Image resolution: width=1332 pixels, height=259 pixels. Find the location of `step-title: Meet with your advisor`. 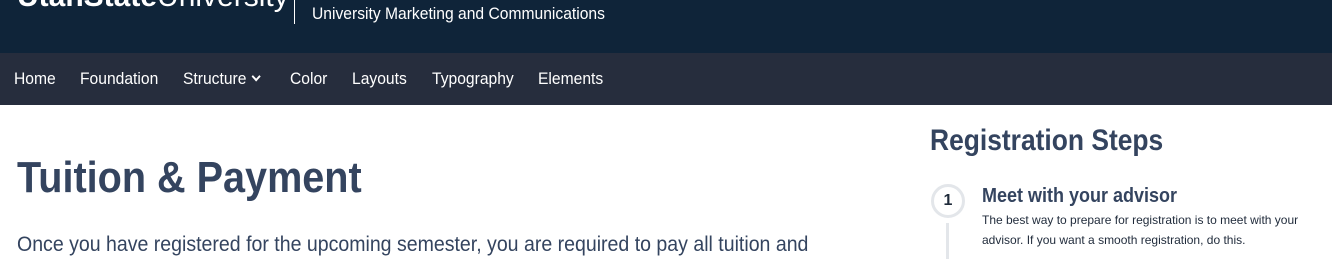

step-title: Meet with your advisor is located at coordinates (1080, 196).